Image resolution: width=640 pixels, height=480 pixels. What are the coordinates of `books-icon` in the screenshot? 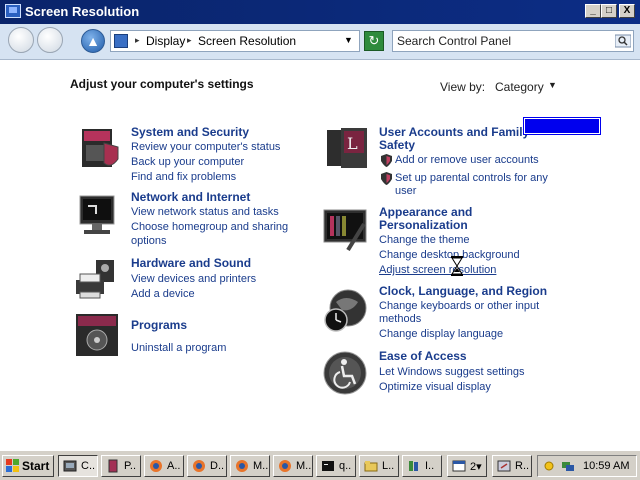 It's located at (413, 466).